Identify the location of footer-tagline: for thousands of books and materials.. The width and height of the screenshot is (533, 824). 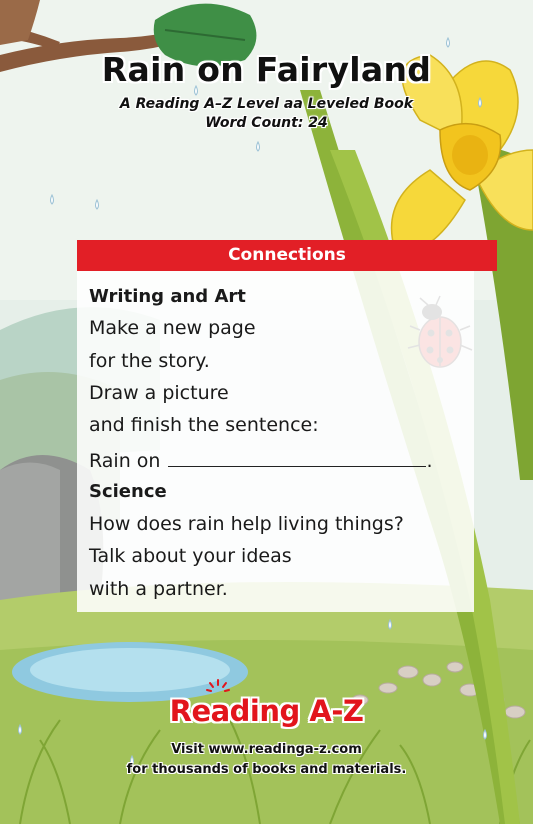
(266, 769).